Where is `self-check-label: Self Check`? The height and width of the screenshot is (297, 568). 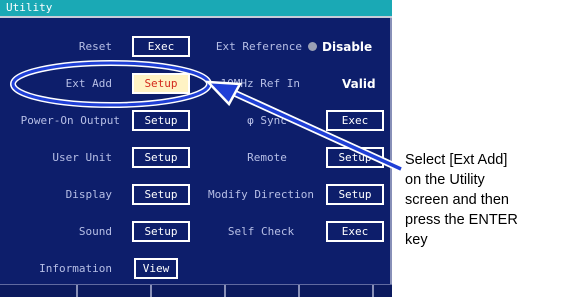
self-check-label: Self Check is located at coordinates (261, 231).